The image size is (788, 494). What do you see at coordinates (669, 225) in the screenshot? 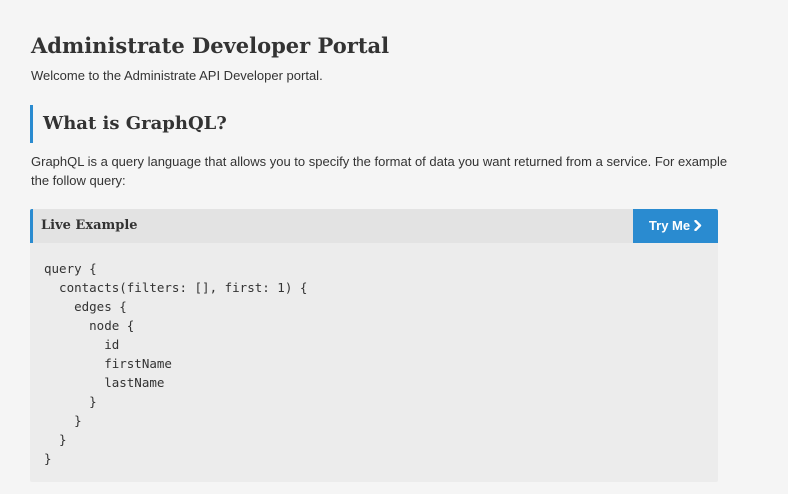
I see `try-me-label: Try Me` at bounding box center [669, 225].